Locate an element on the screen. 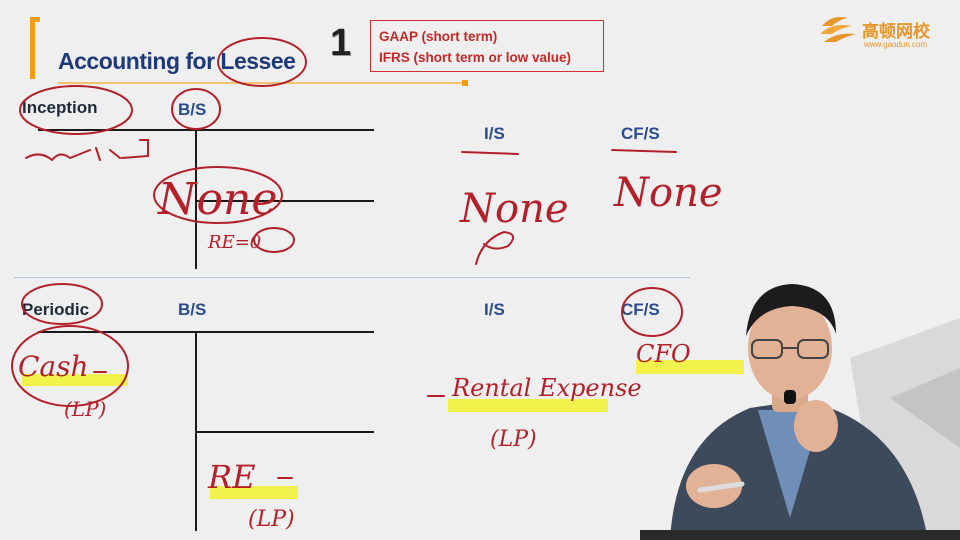  circle-bs-inception is located at coordinates (196, 109).